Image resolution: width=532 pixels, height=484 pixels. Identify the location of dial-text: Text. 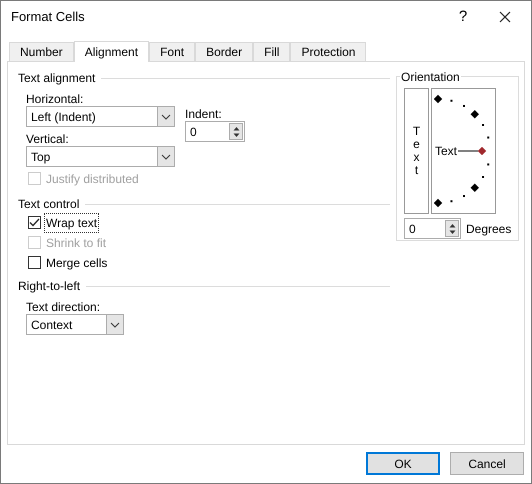
(446, 151).